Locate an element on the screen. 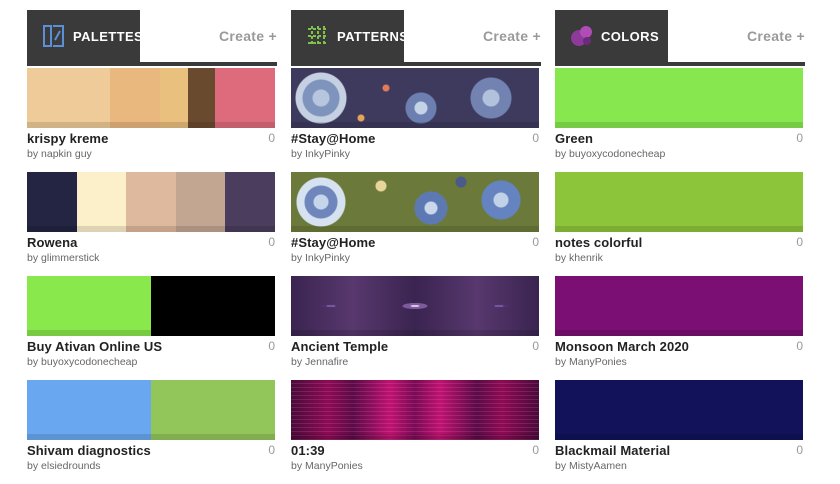 The image size is (840, 484). author-link: khenrik is located at coordinates (586, 258).